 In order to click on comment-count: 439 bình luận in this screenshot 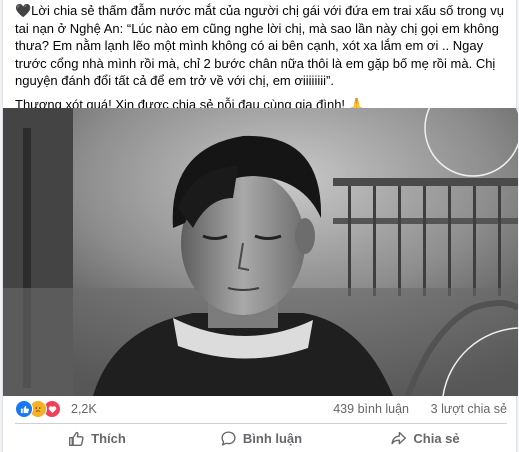, I will do `click(371, 409)`.